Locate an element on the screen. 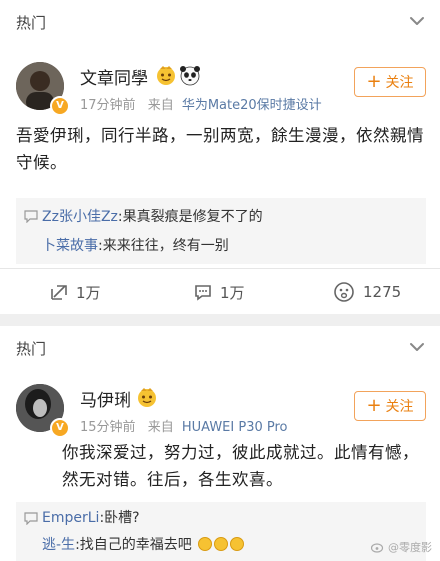  like-button: 1275 is located at coordinates (367, 292).